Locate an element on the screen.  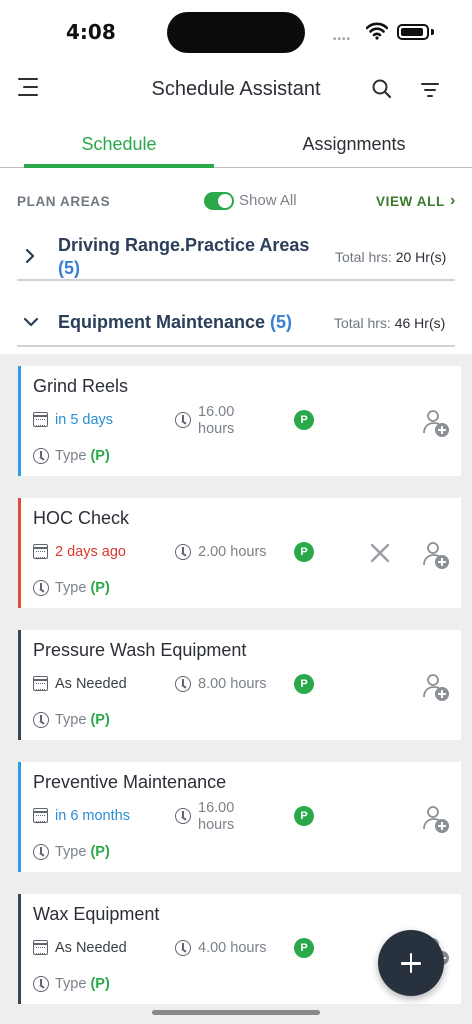
section-total: Total hrs: 46 Hr(s) is located at coordinates (389, 323).